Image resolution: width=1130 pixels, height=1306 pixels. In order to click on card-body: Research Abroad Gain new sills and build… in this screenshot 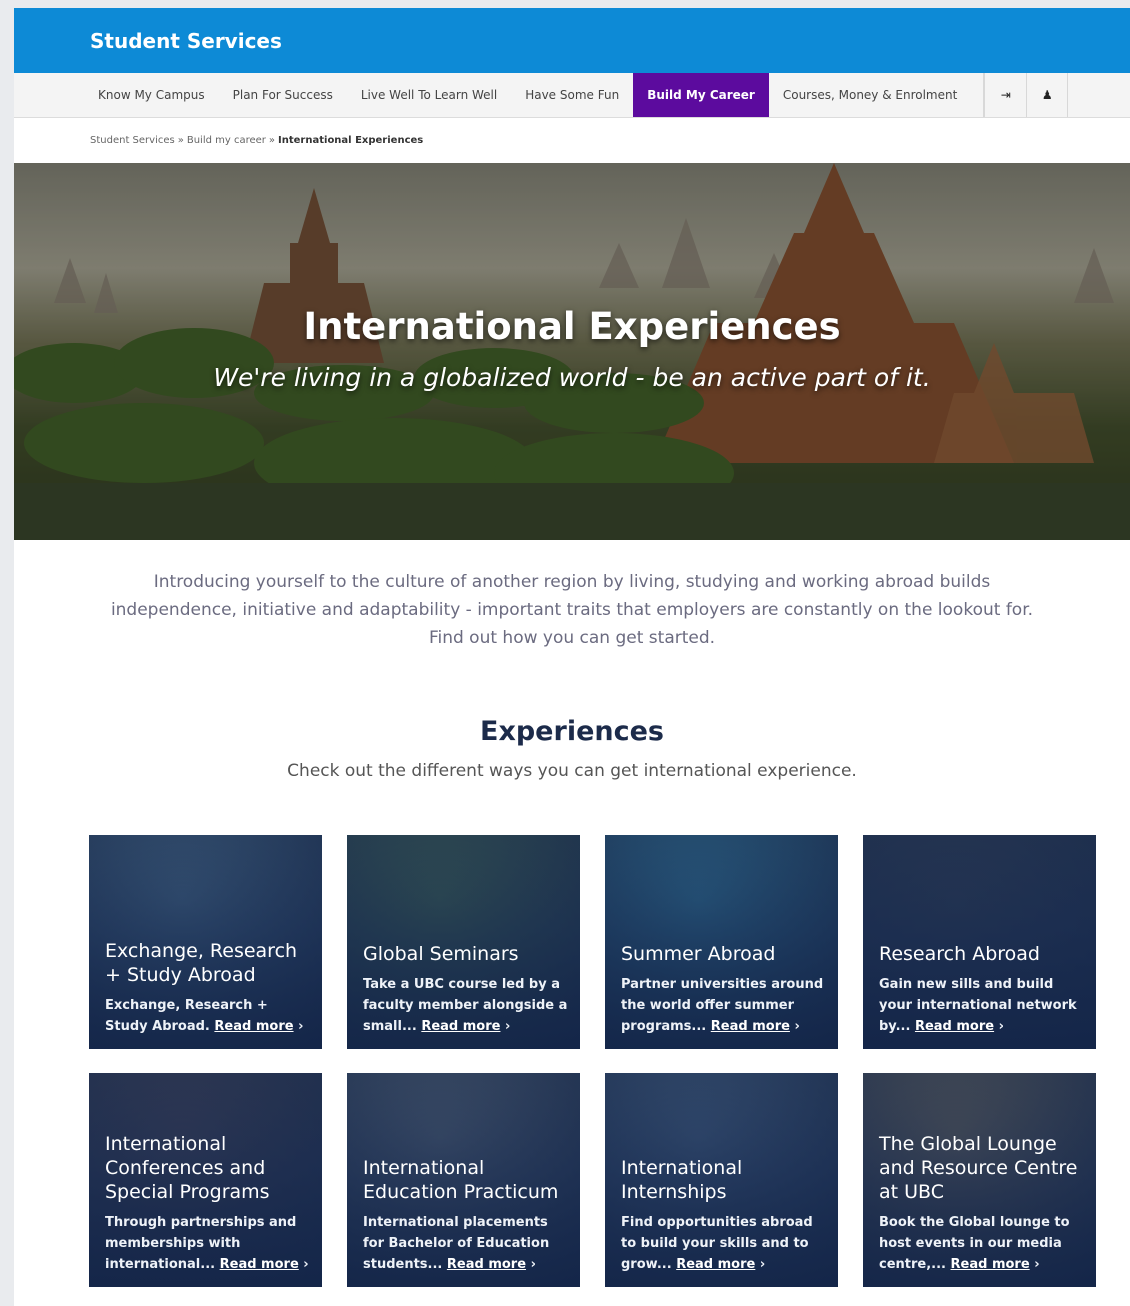, I will do `click(981, 989)`.